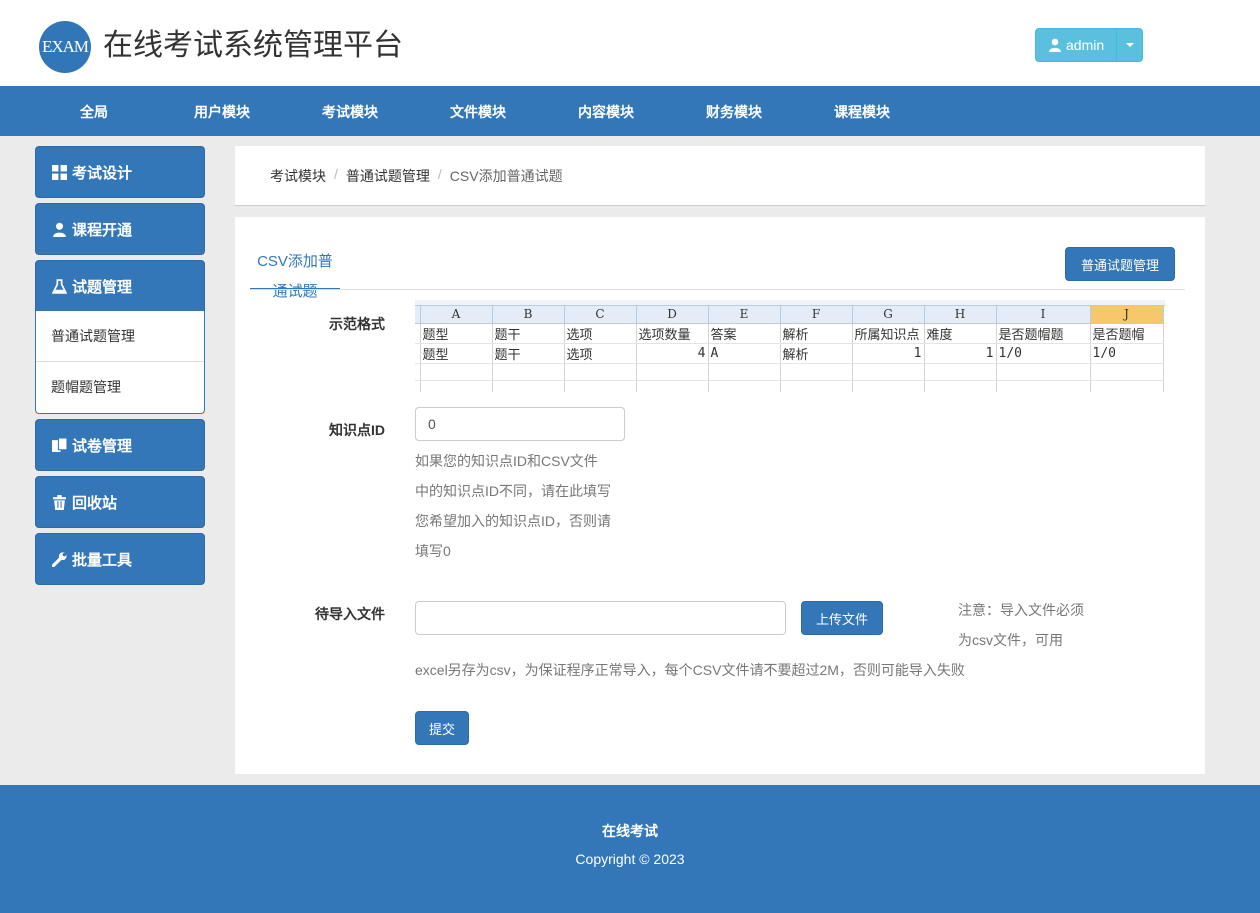 This screenshot has width=1260, height=913. I want to click on footer-title: 在线考试, so click(630, 831).